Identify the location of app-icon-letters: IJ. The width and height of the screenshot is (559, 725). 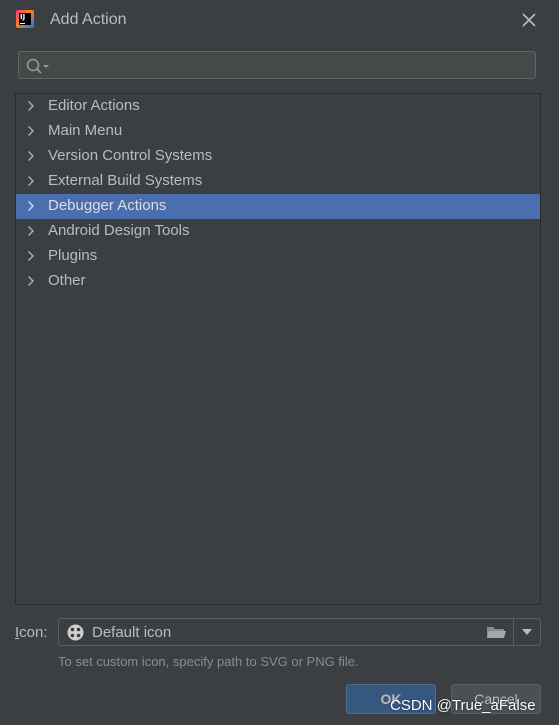
(23, 17).